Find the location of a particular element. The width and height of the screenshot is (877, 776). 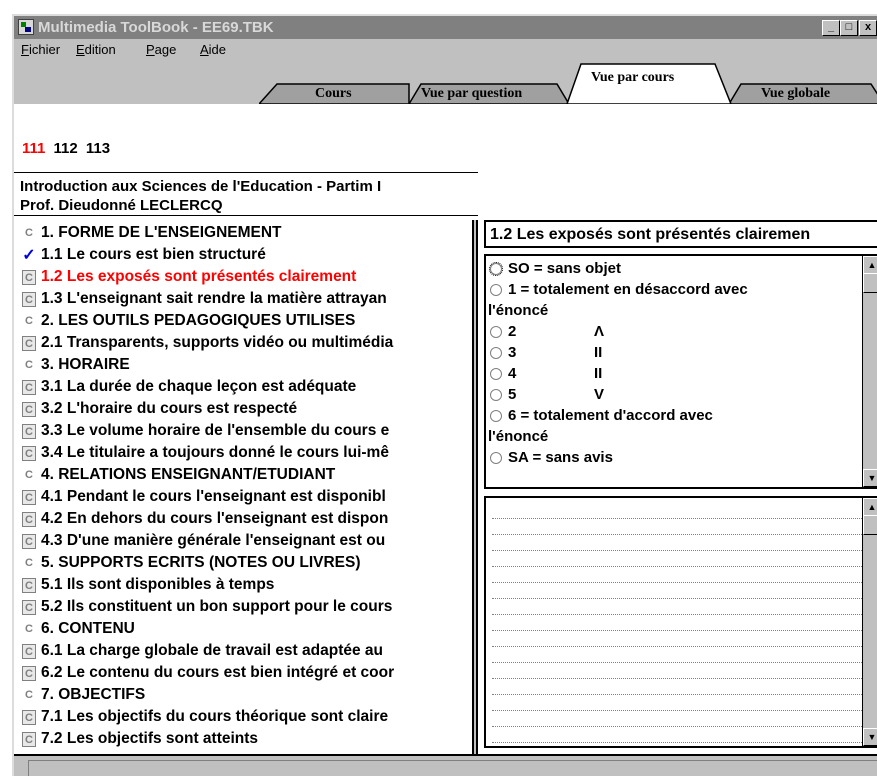

answer-option: 4 II is located at coordinates (544, 373).